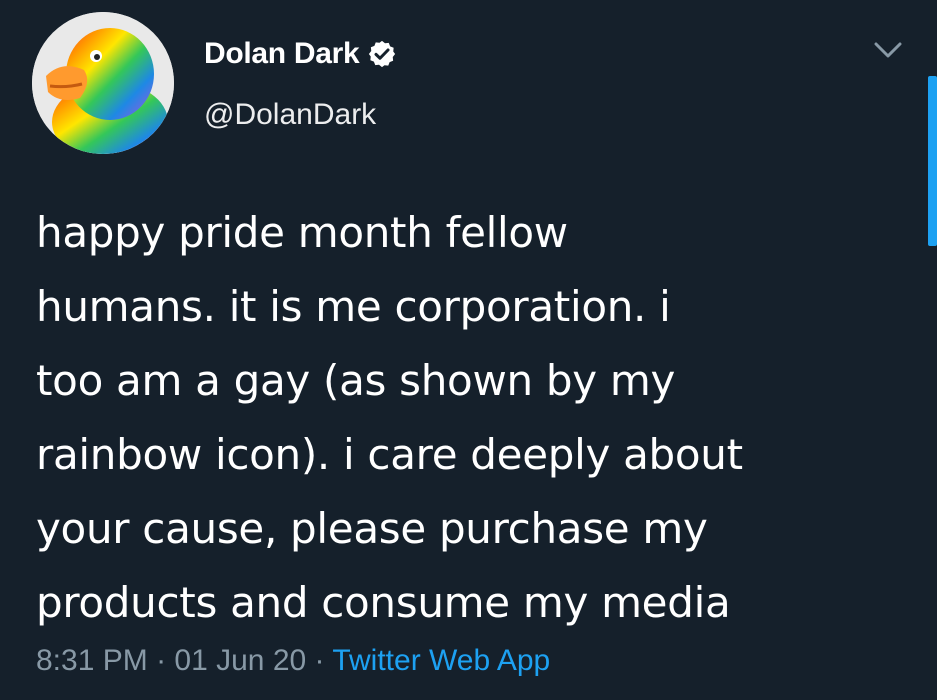 This screenshot has width=937, height=700. What do you see at coordinates (932, 161) in the screenshot?
I see `scrollbar` at bounding box center [932, 161].